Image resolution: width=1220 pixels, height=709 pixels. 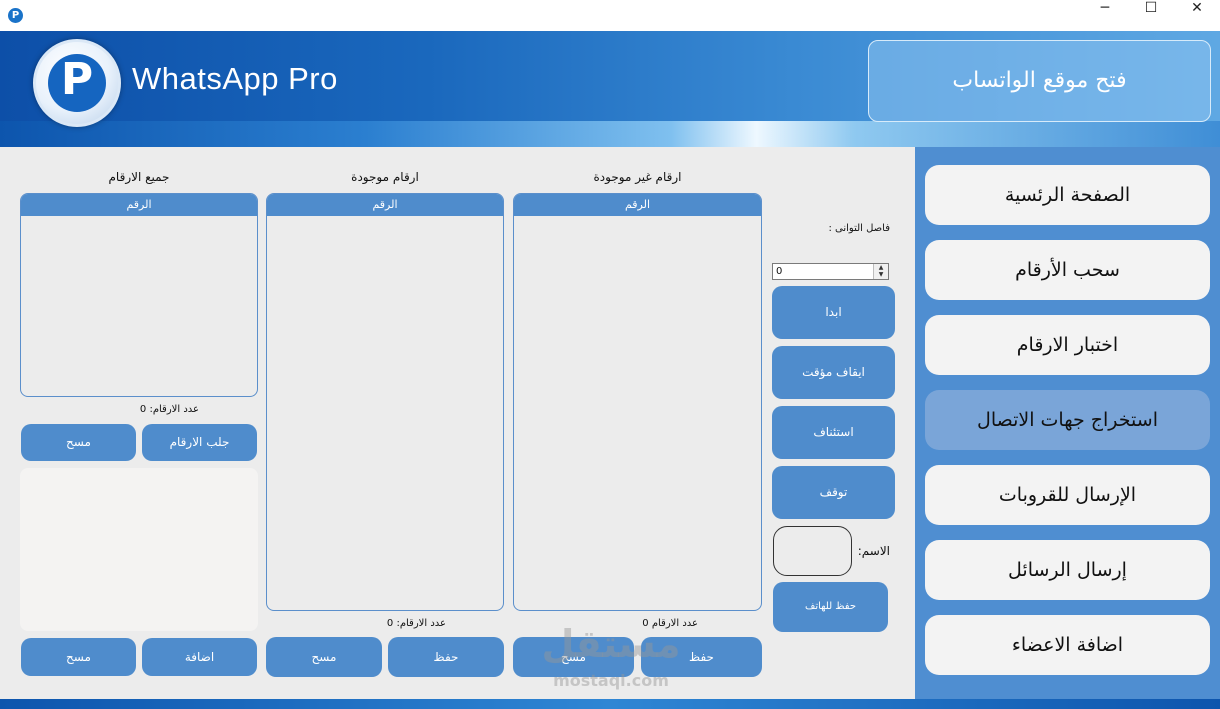 What do you see at coordinates (390, 623) in the screenshot?
I see `existing-numbers-count-value: 0` at bounding box center [390, 623].